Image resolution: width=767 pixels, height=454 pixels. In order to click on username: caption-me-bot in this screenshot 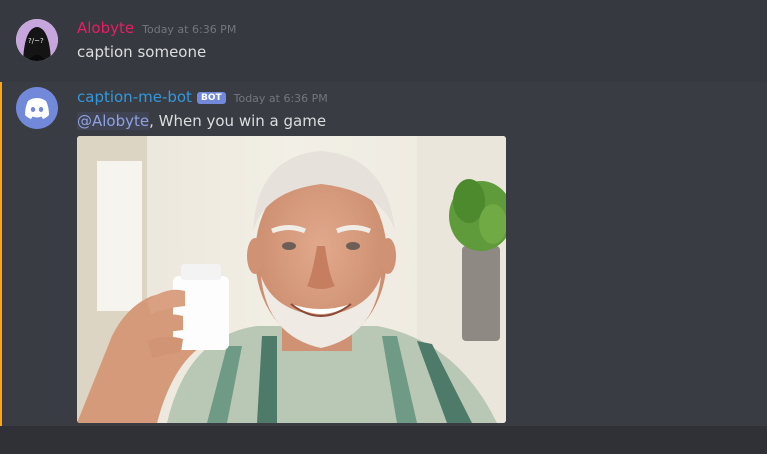, I will do `click(134, 97)`.